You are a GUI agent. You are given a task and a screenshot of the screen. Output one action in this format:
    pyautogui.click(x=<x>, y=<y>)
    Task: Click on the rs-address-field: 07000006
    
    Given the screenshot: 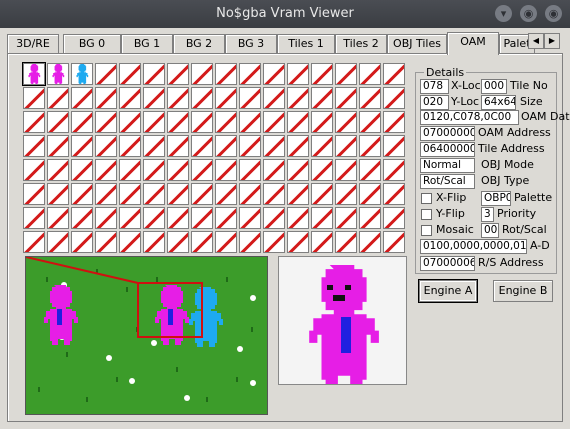 What is the action you would take?
    pyautogui.click(x=447, y=263)
    